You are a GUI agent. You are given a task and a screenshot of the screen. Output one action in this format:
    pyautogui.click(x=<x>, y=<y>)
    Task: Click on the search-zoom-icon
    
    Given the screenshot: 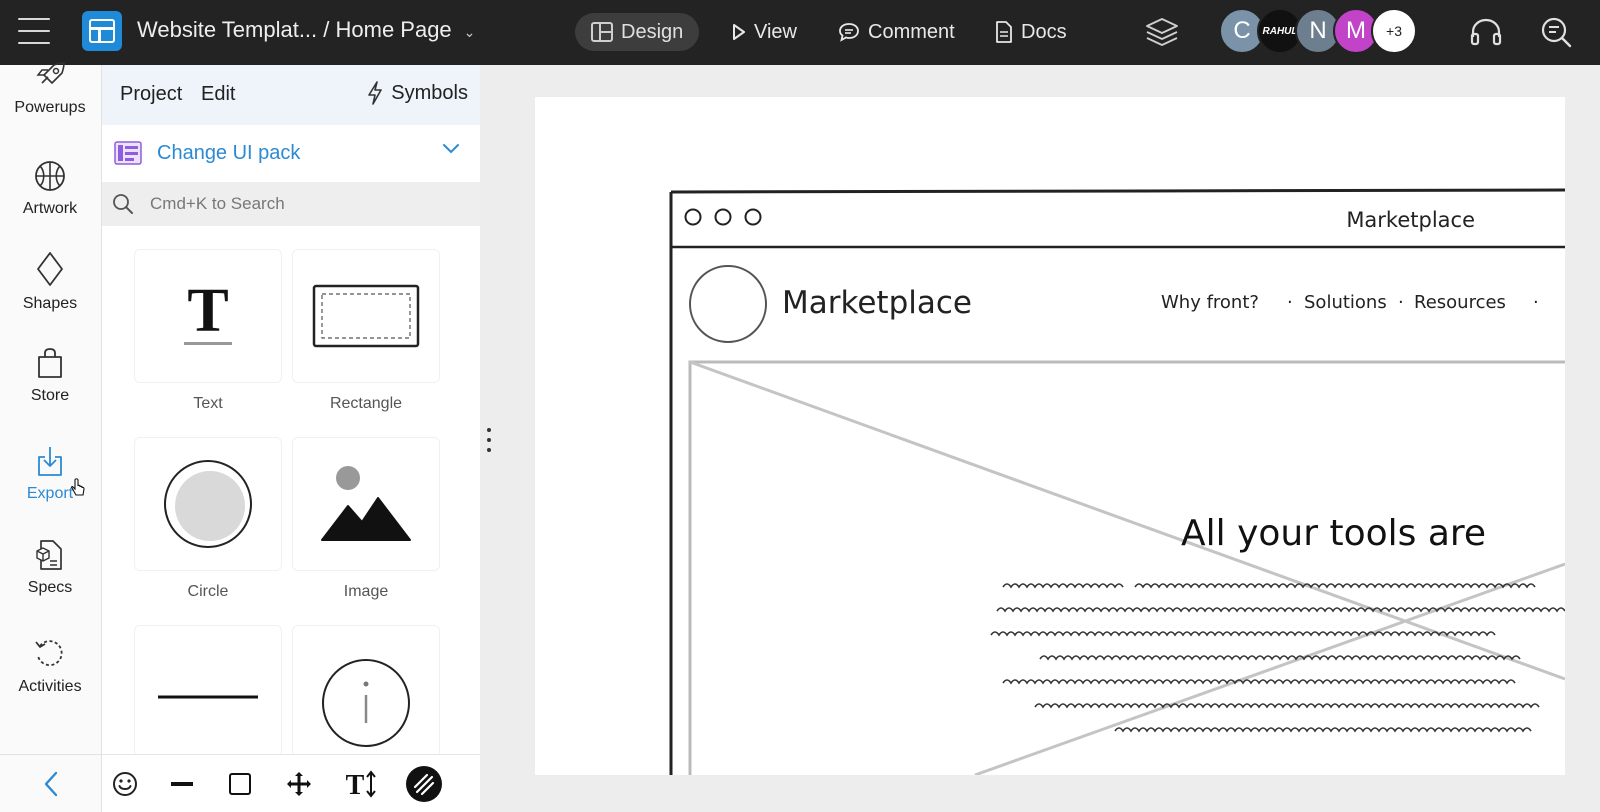 What is the action you would take?
    pyautogui.click(x=1556, y=32)
    